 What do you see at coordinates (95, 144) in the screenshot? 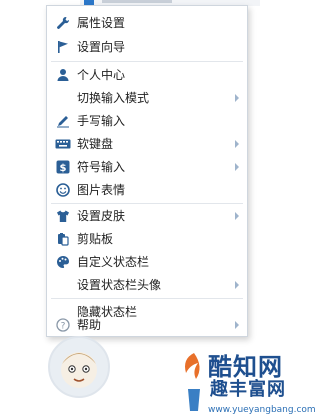
I see `menu-item-label: 软键盘` at bounding box center [95, 144].